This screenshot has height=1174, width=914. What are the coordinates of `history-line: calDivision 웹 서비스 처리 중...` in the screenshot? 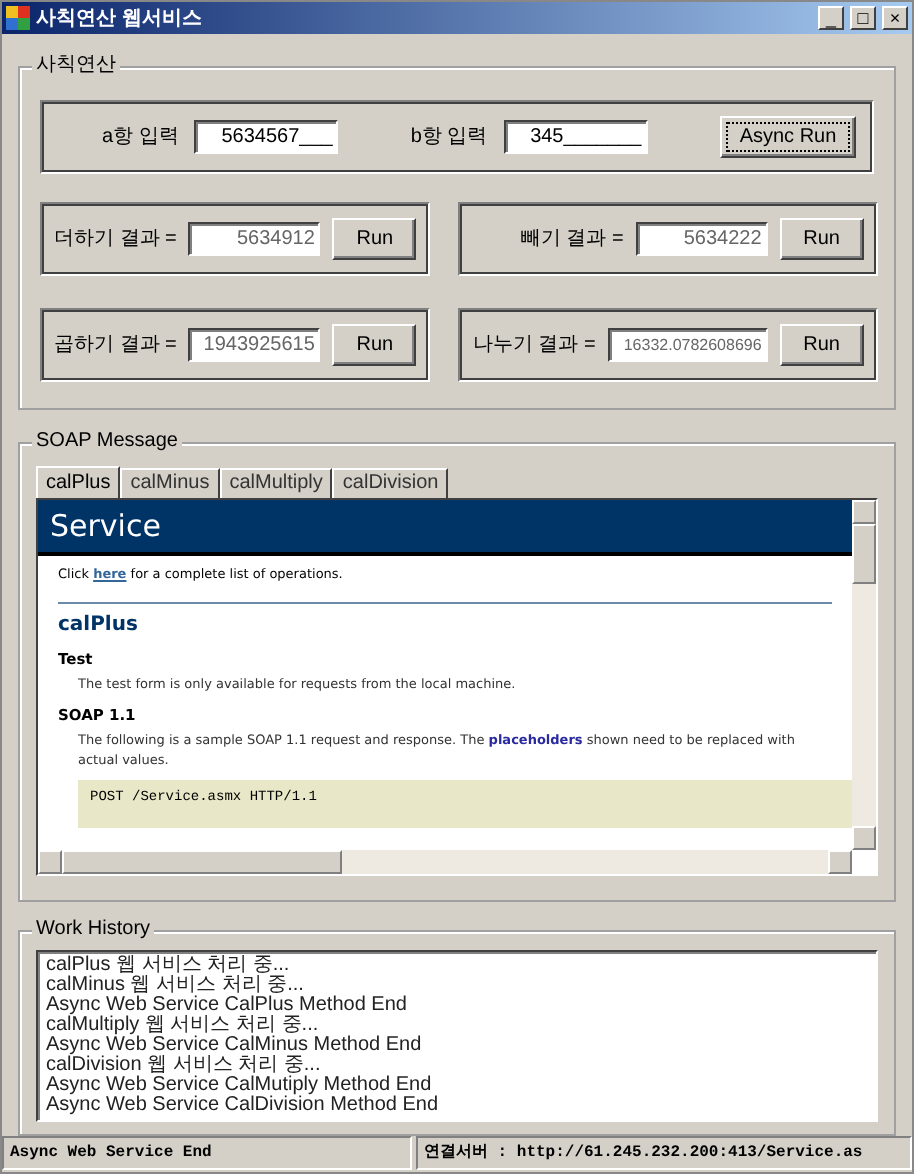 It's located at (184, 1066).